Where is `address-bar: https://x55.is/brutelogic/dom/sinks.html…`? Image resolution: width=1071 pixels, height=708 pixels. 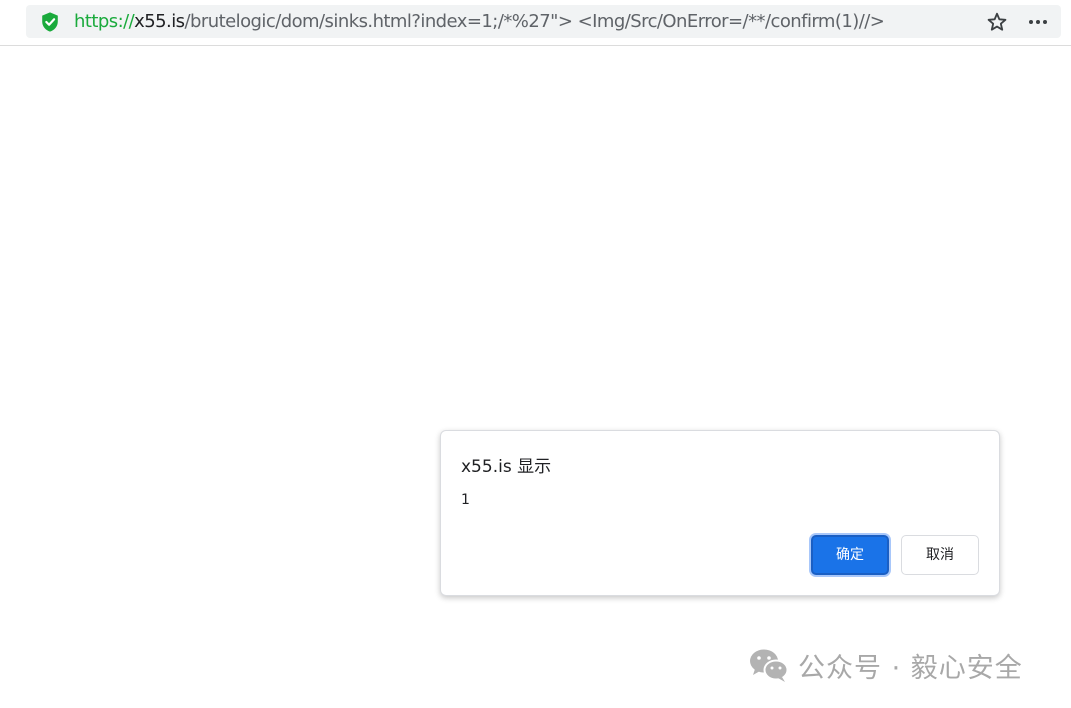
address-bar: https://x55.is/brutelogic/dom/sinks.html… is located at coordinates (543, 21).